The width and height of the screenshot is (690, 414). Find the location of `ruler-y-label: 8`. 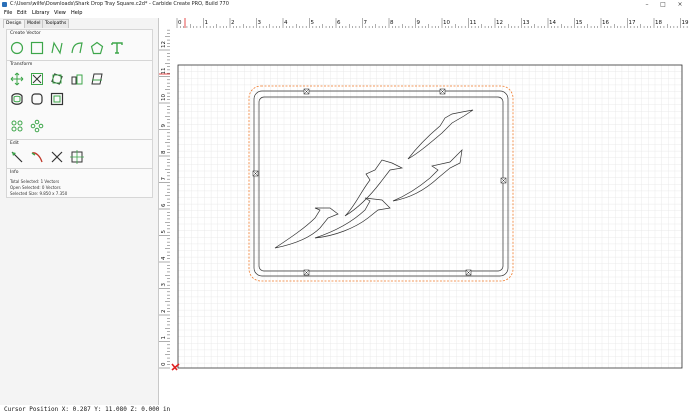

ruler-y-label: 8 is located at coordinates (164, 152).